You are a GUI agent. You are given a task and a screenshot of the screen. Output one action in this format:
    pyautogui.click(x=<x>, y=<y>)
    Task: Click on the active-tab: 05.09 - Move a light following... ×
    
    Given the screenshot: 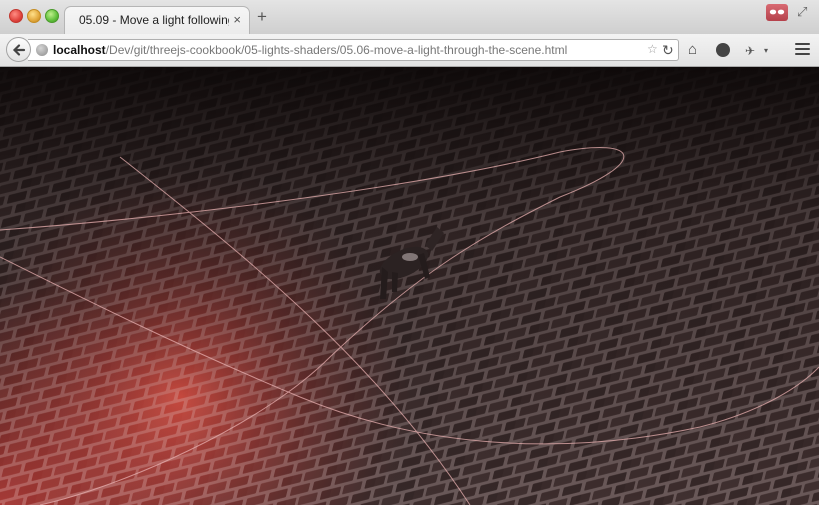 What is the action you would take?
    pyautogui.click(x=157, y=20)
    